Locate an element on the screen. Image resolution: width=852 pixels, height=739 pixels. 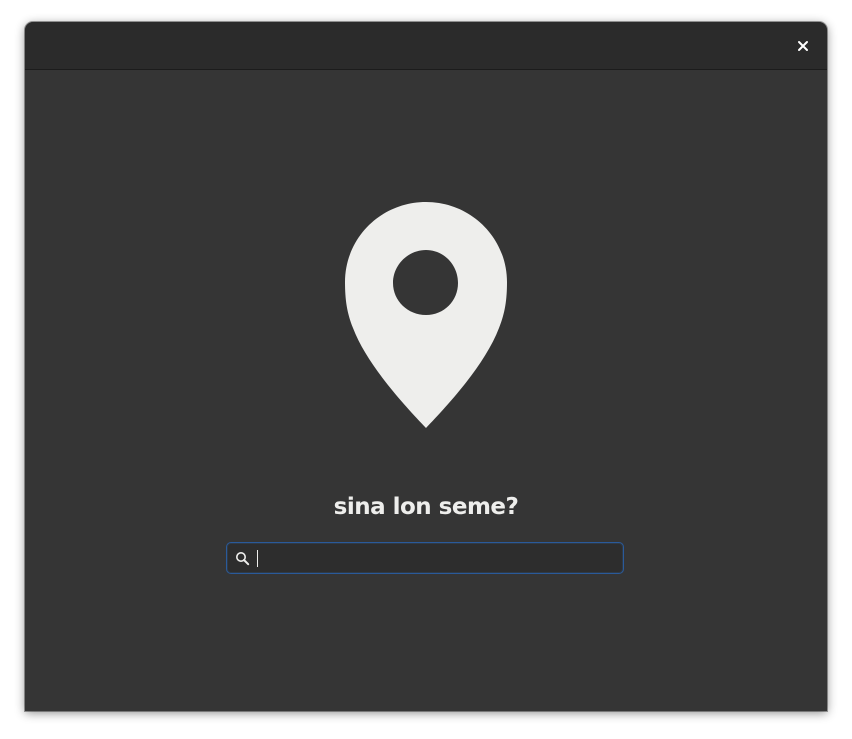
text-cursor is located at coordinates (257, 558).